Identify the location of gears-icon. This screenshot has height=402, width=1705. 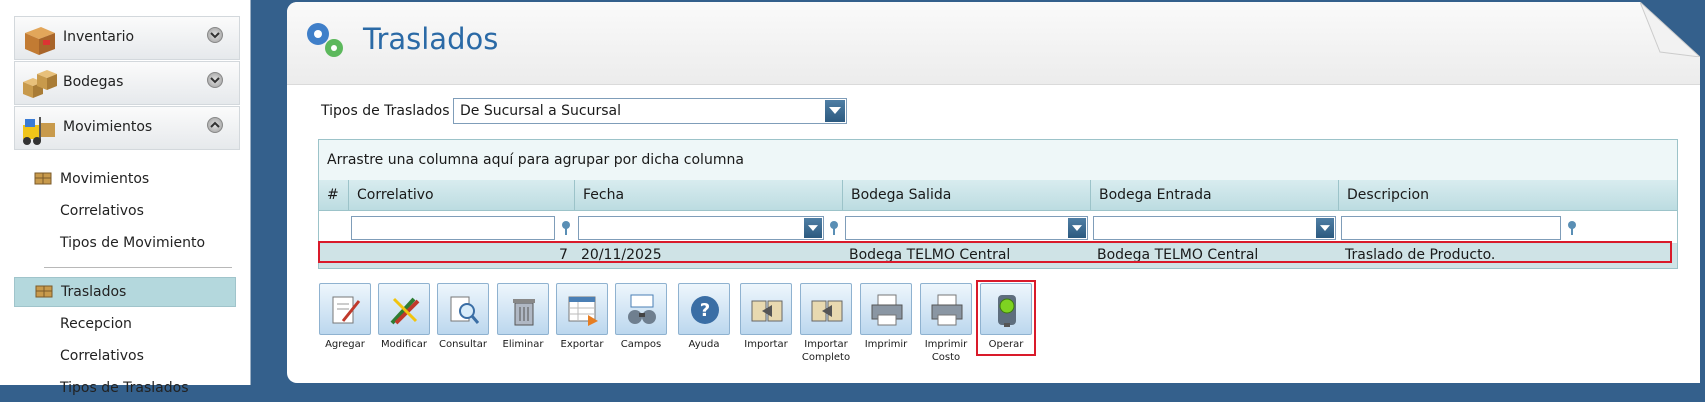
(325, 40).